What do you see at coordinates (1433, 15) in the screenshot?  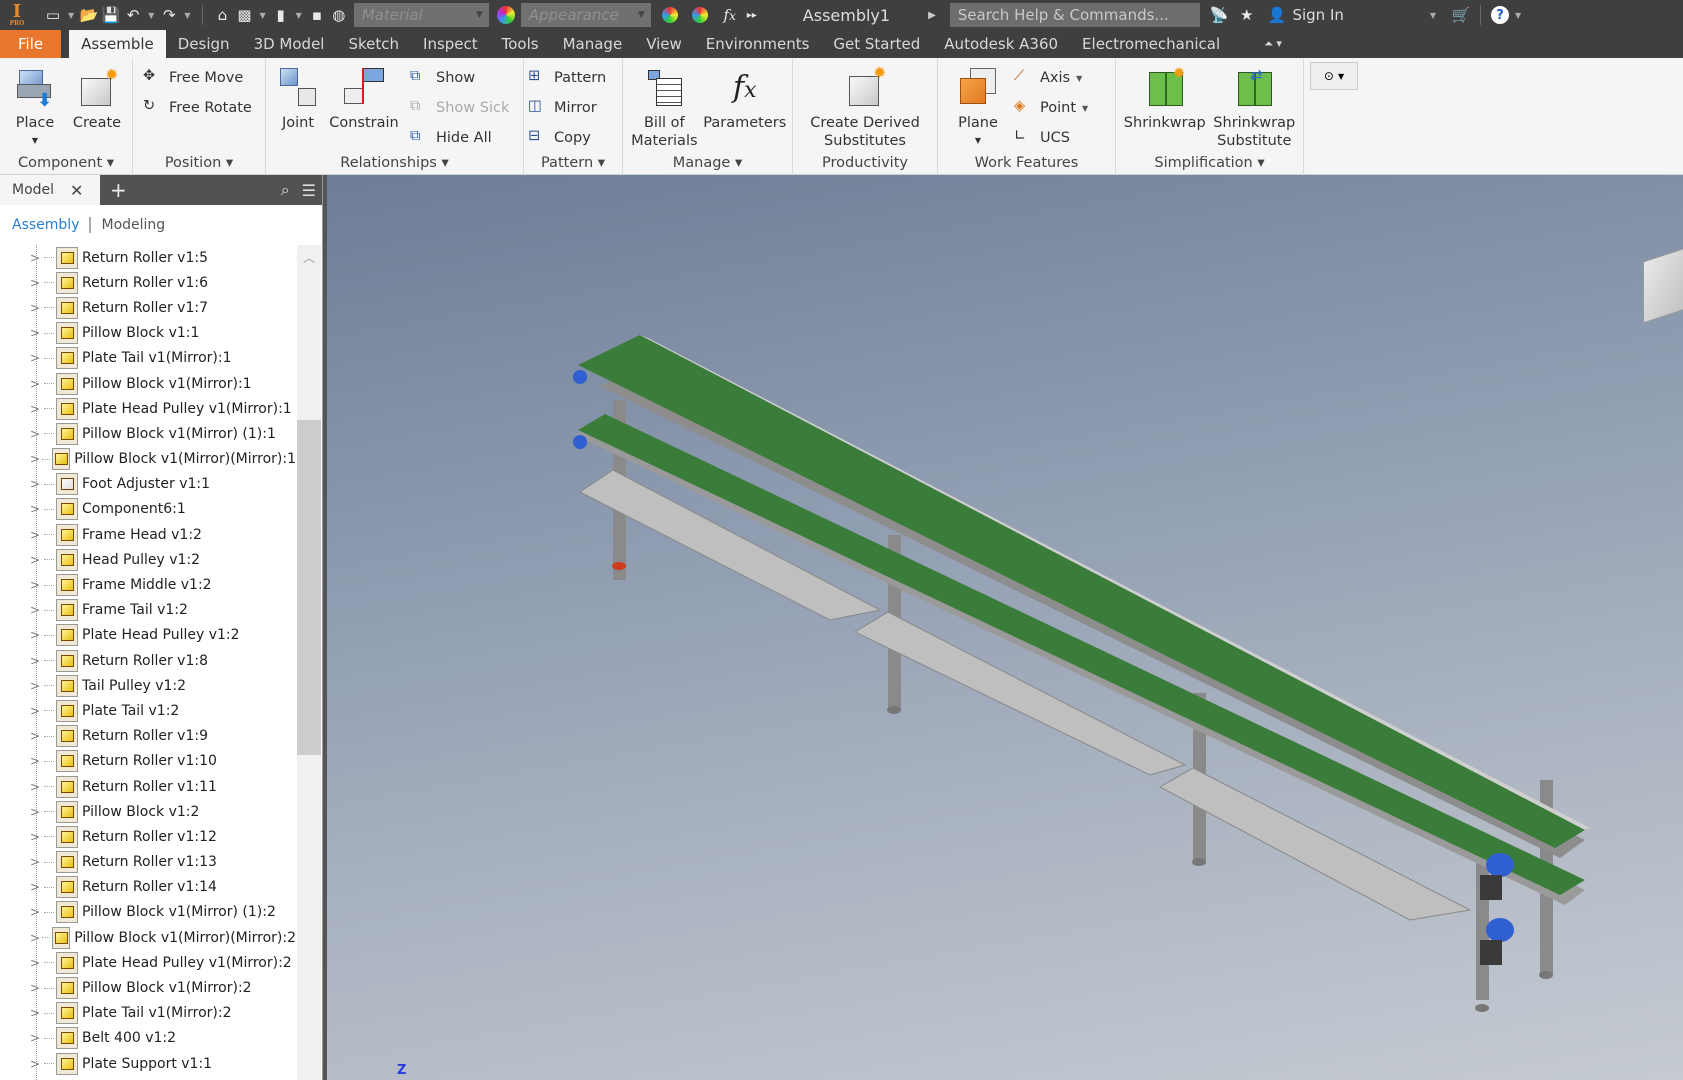 I see `sign-in-dropdown-icon: ▼` at bounding box center [1433, 15].